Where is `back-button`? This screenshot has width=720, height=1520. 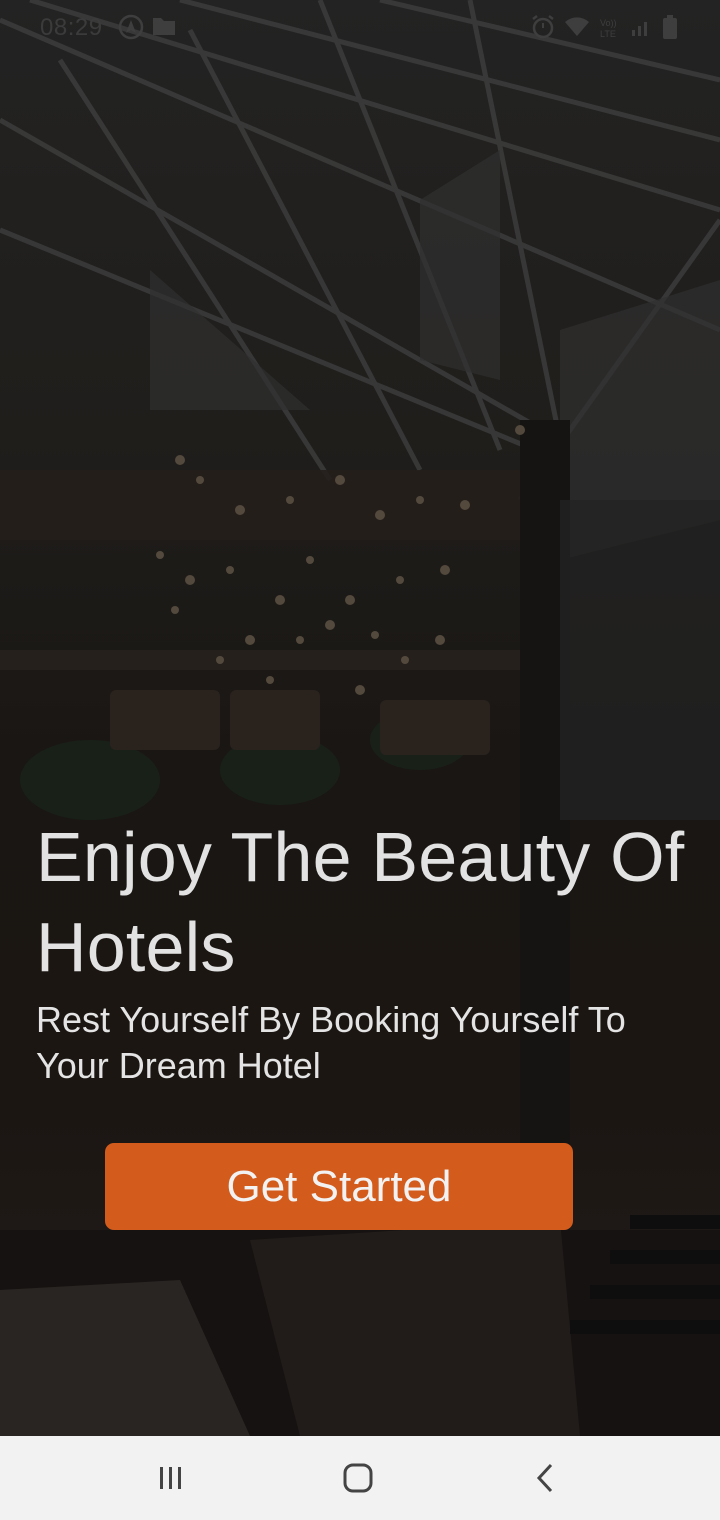 back-button is located at coordinates (545, 1478).